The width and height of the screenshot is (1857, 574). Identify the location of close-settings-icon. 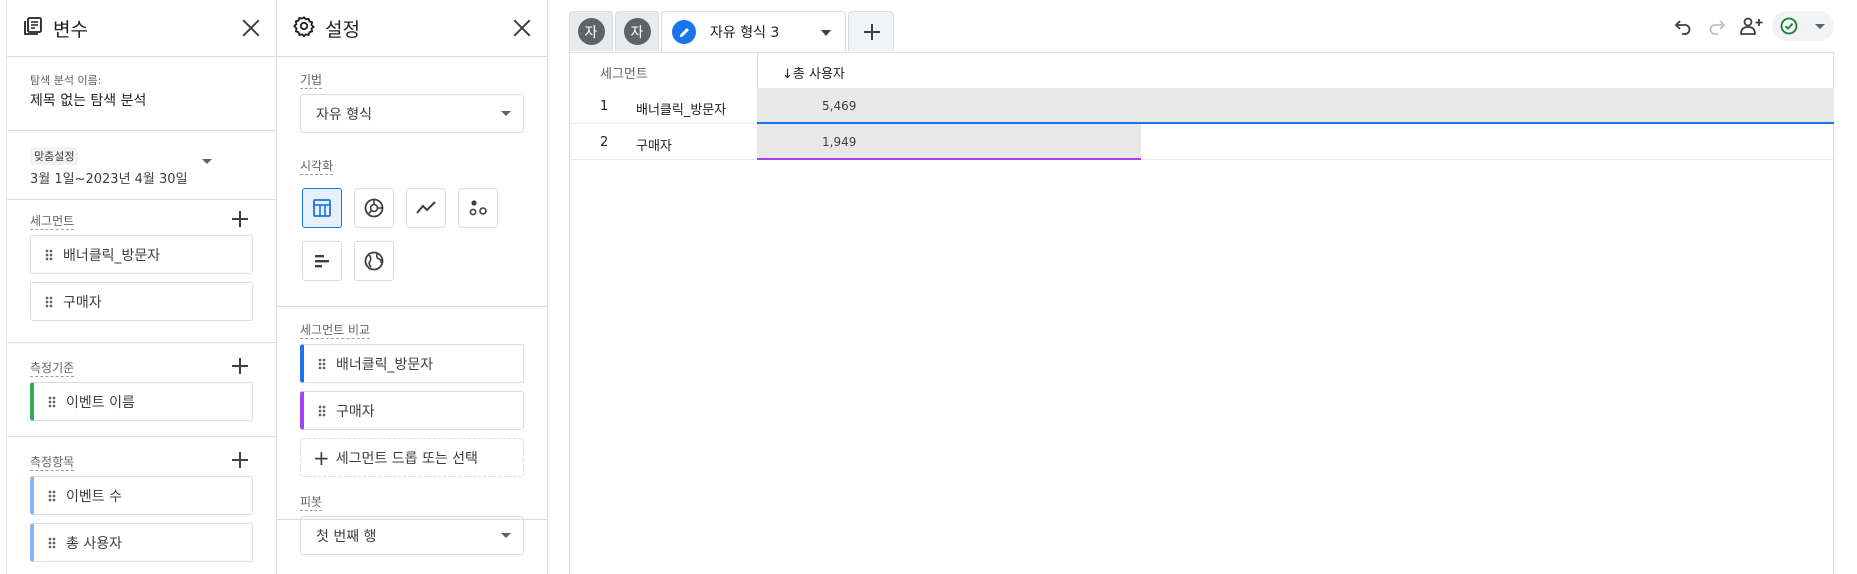
(522, 28).